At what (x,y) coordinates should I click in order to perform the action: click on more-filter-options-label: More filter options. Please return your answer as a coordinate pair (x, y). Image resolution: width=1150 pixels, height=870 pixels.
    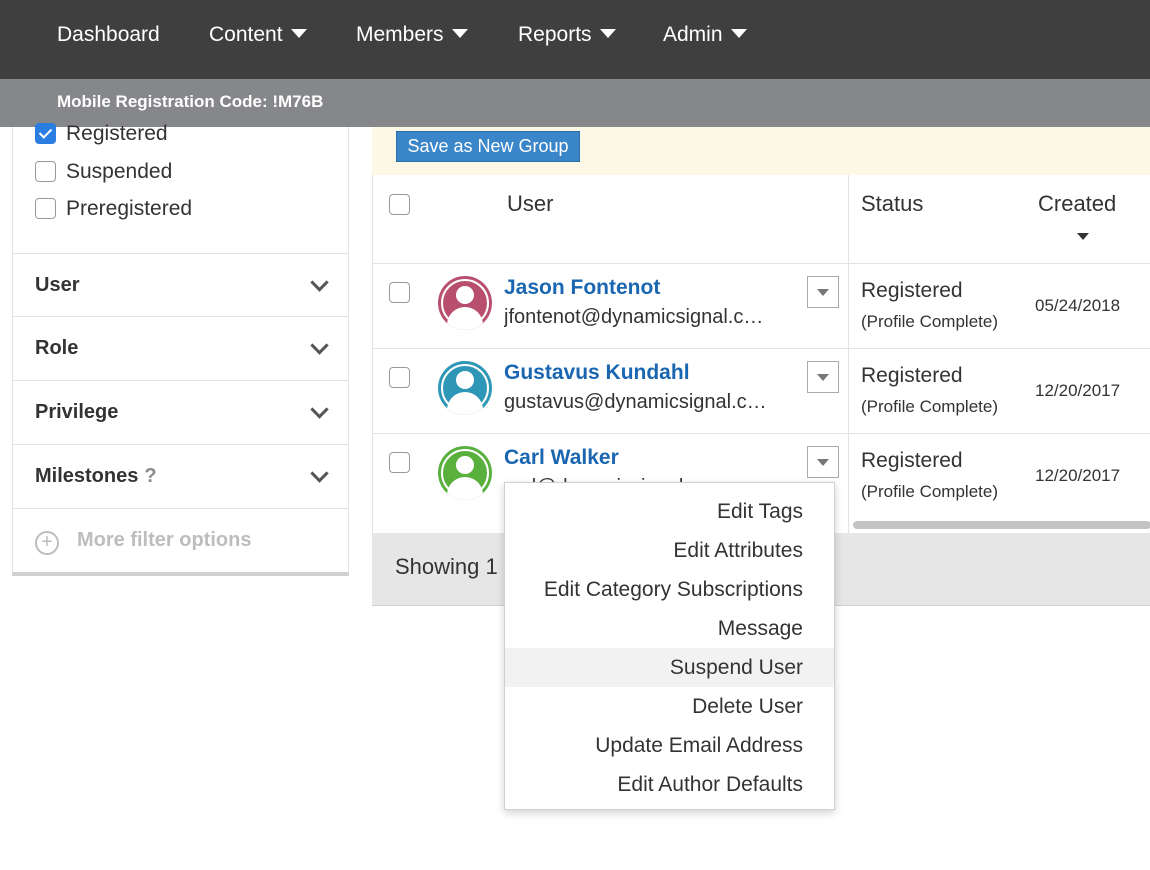
    Looking at the image, I should click on (164, 540).